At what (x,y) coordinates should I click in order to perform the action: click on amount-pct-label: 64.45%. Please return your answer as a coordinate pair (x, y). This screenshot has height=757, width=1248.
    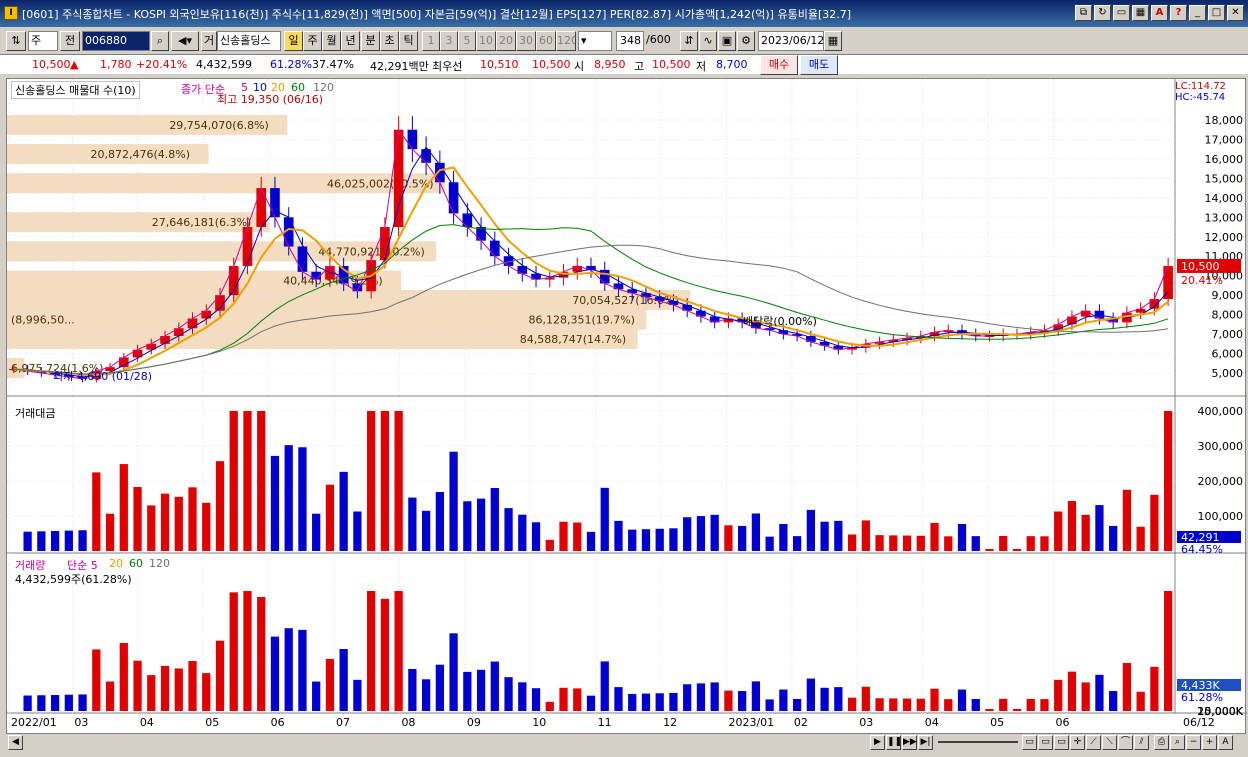
    Looking at the image, I should click on (1202, 549).